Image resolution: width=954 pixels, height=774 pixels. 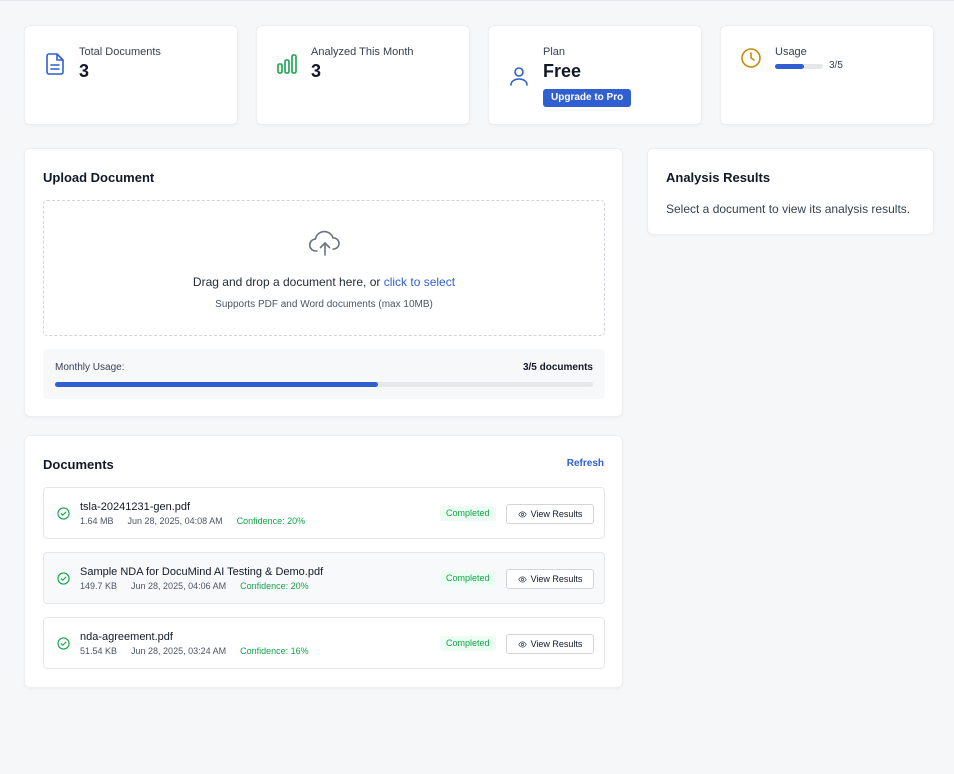 What do you see at coordinates (99, 586) in the screenshot?
I see `document-size: 149.7 KB` at bounding box center [99, 586].